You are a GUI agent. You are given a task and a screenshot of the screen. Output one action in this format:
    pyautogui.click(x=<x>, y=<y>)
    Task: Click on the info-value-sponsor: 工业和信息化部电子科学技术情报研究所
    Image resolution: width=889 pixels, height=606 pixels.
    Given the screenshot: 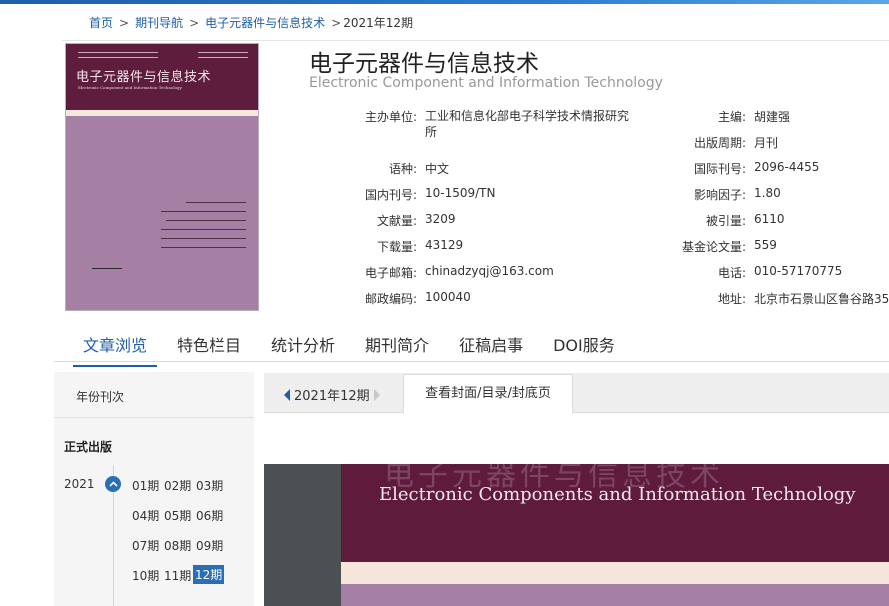 What is the action you would take?
    pyautogui.click(x=527, y=124)
    